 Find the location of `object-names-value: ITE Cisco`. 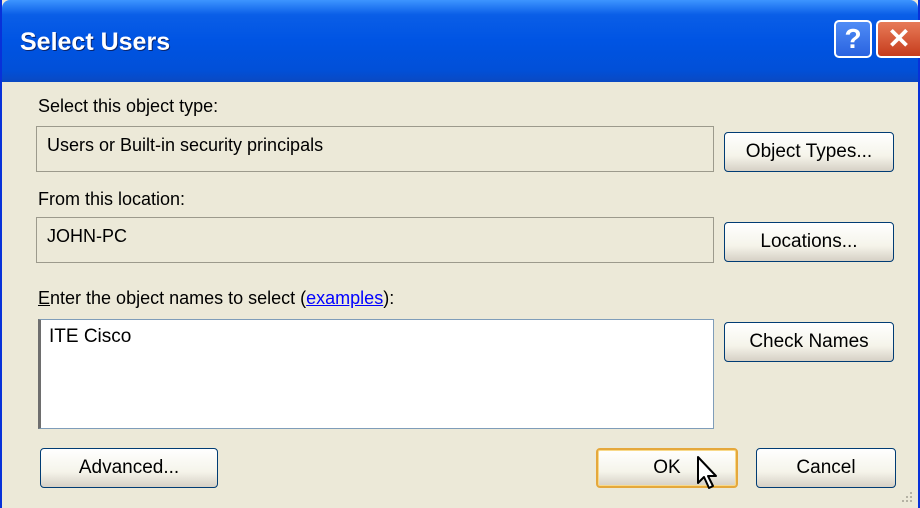

object-names-value: ITE Cisco is located at coordinates (90, 336).